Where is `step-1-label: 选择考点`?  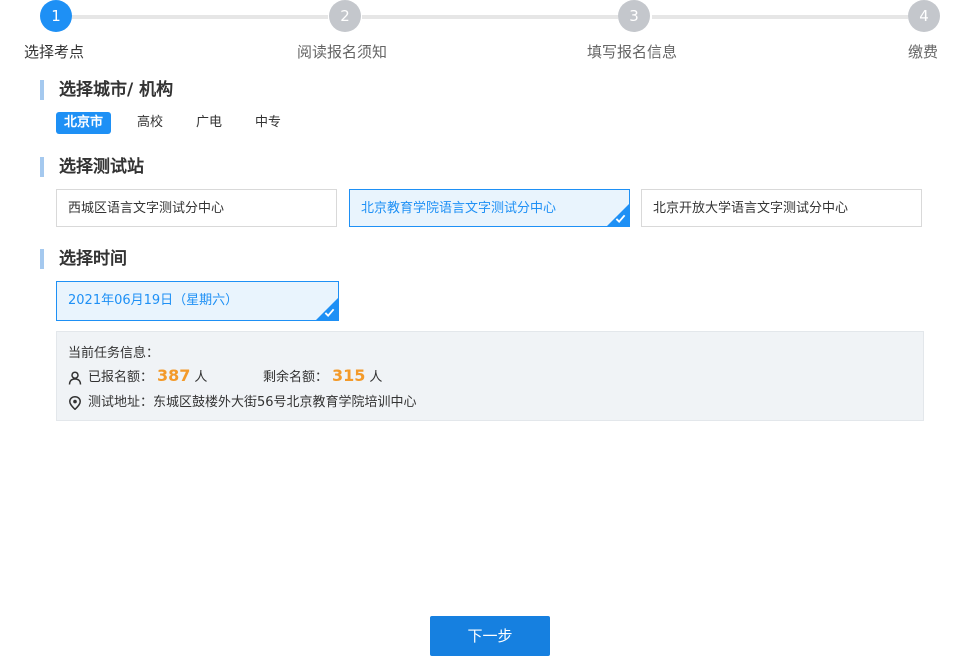
step-1-label: 选择考点 is located at coordinates (54, 52).